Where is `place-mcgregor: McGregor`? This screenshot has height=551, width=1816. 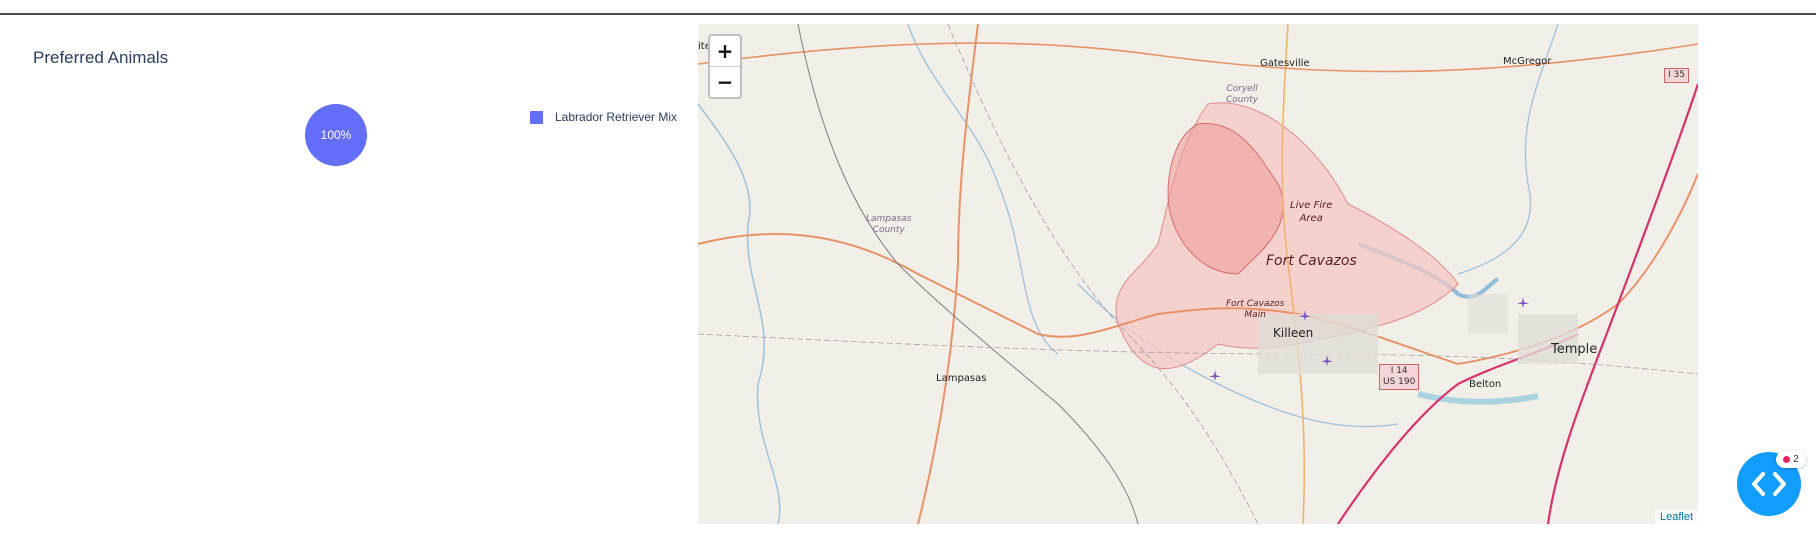
place-mcgregor: McGregor is located at coordinates (1527, 61).